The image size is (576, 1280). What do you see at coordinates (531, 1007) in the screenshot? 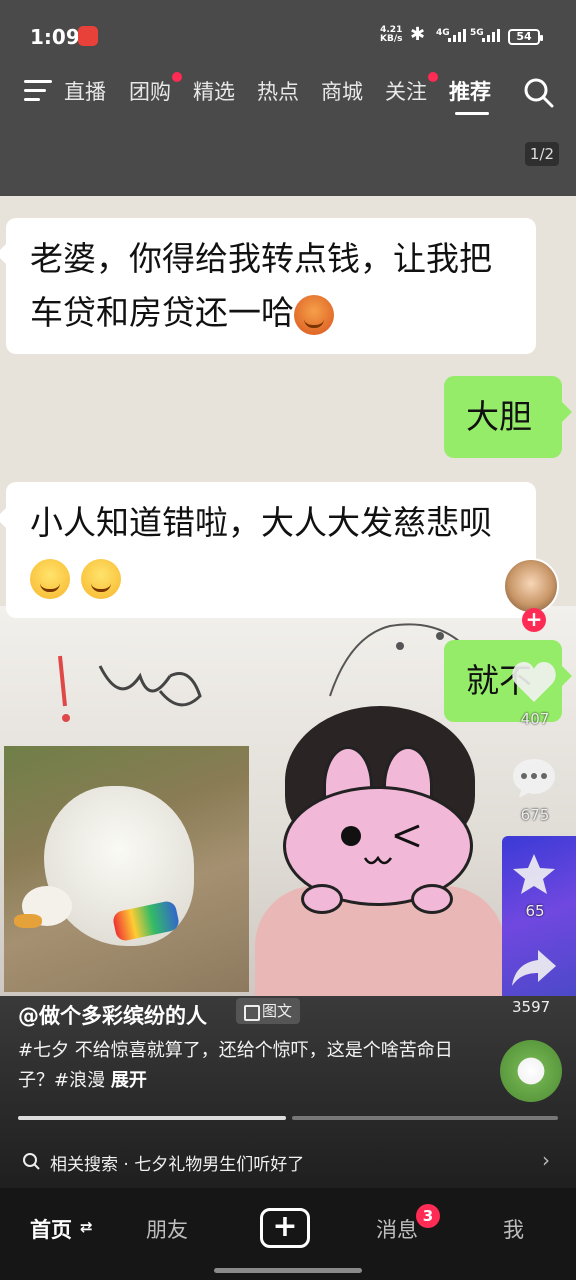
I see `share-count: 3597` at bounding box center [531, 1007].